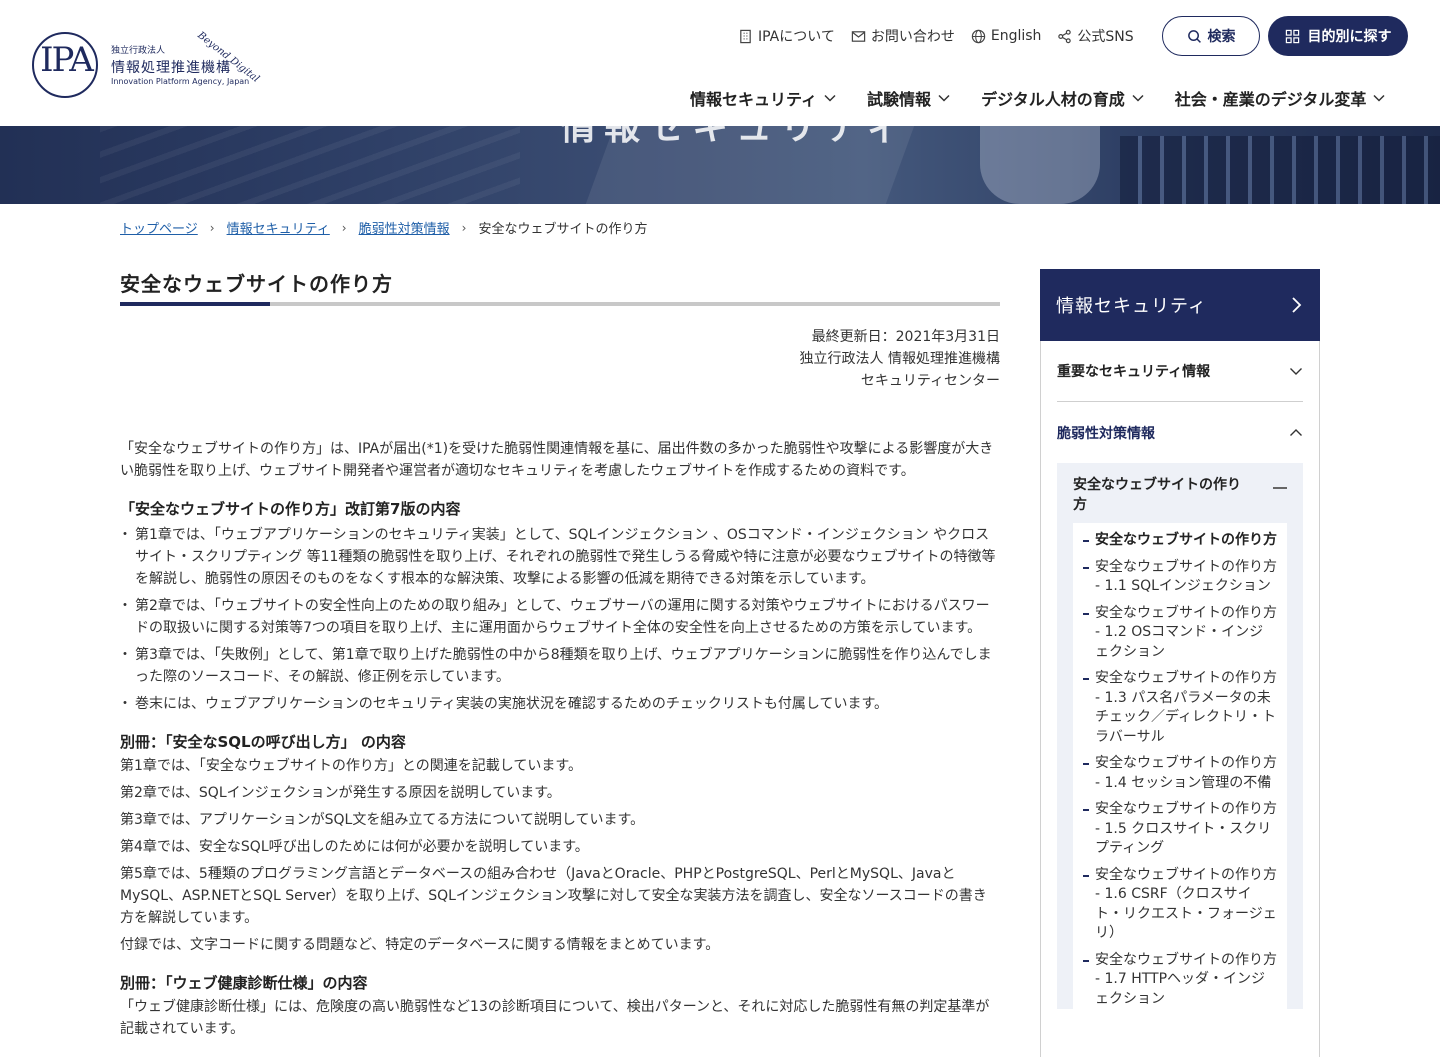 The image size is (1440, 1057). What do you see at coordinates (1131, 306) in the screenshot?
I see `sidebar-title: 情報セキュリティ` at bounding box center [1131, 306].